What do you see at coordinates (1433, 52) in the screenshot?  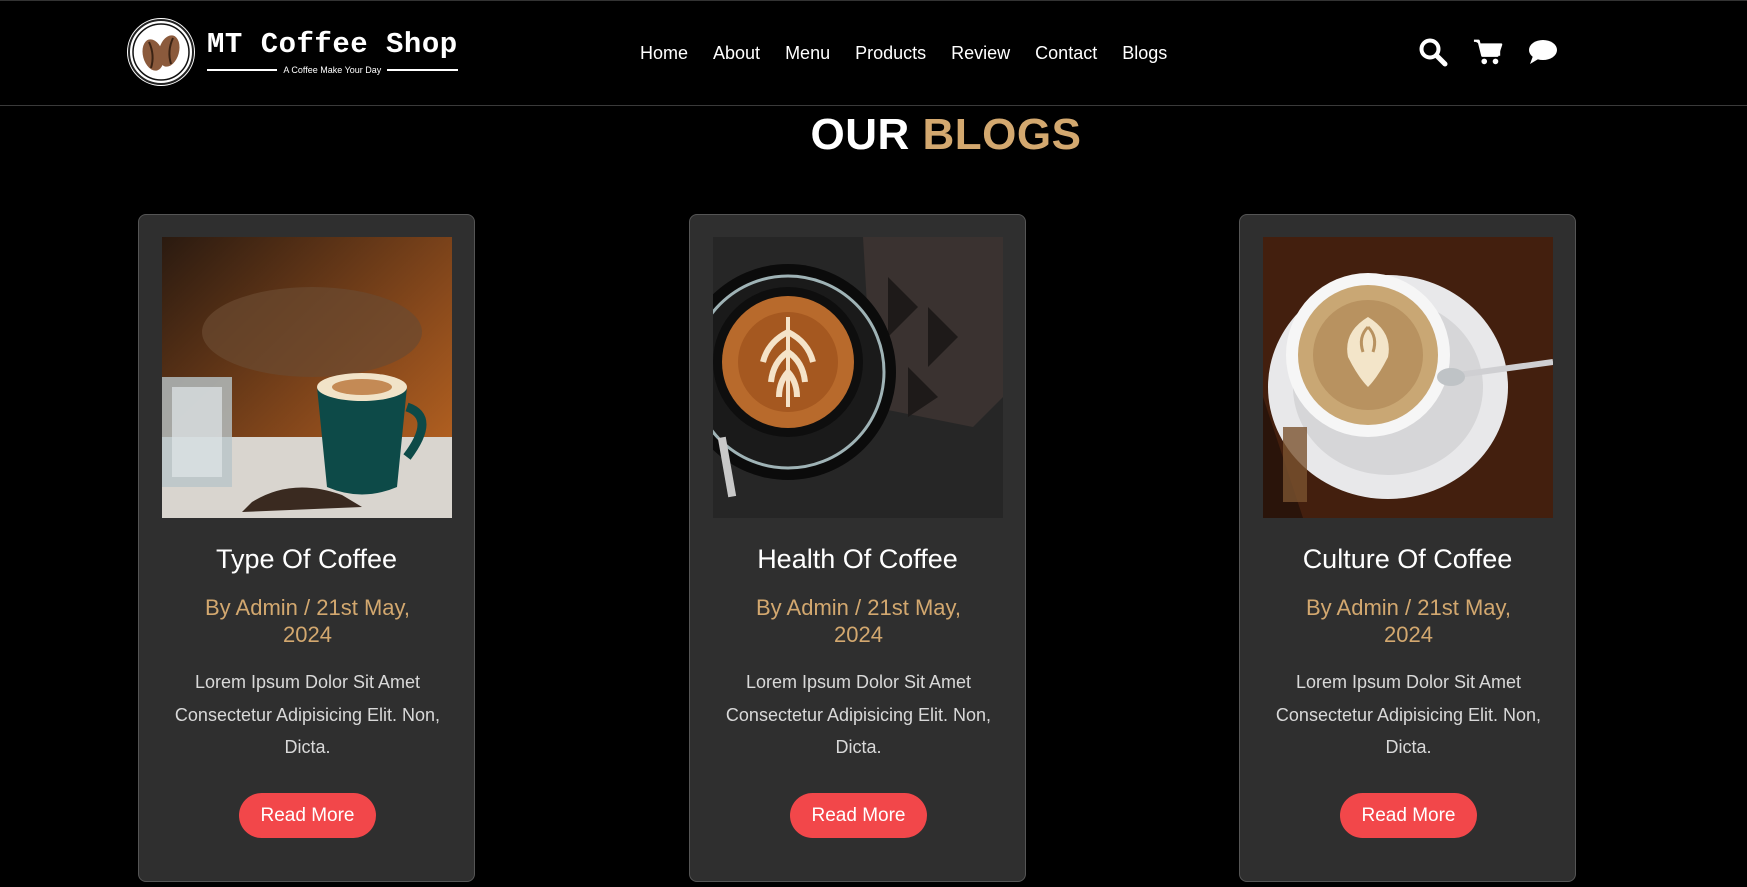 I see `search-icon` at bounding box center [1433, 52].